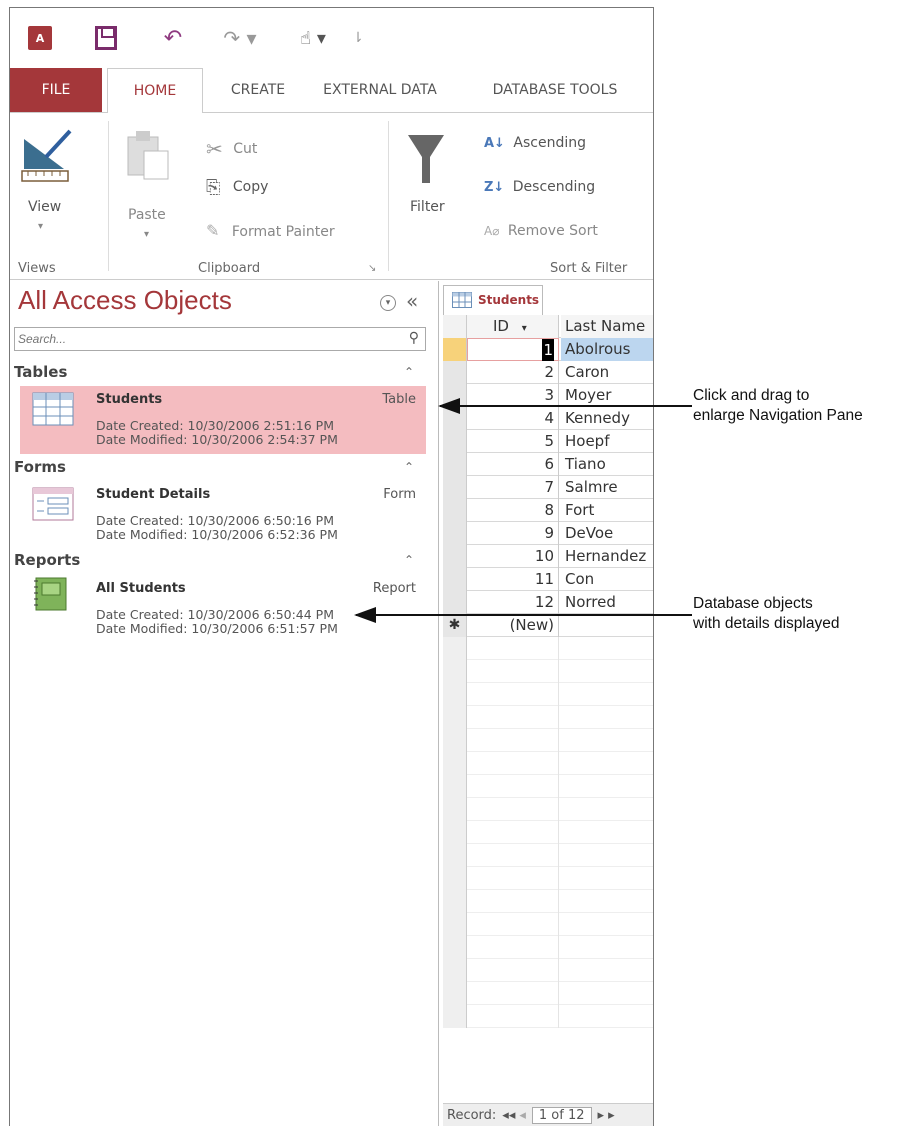  I want to click on view-button: View ▾, so click(48, 190).